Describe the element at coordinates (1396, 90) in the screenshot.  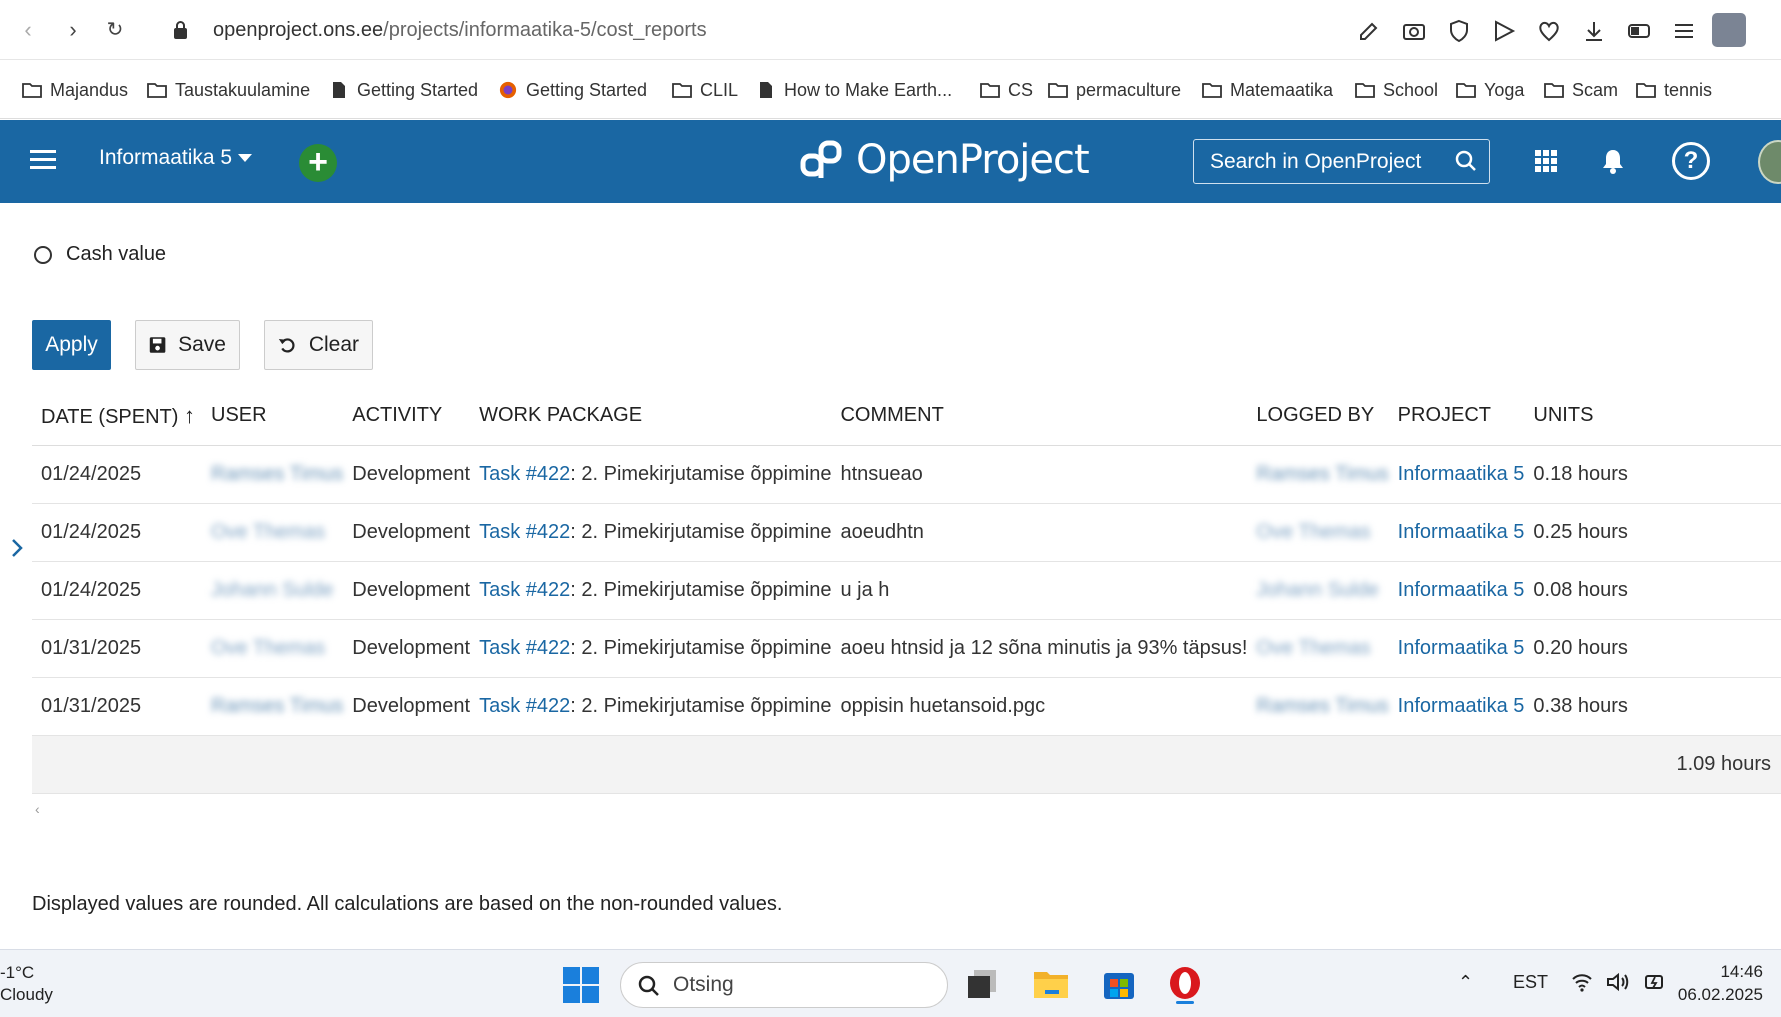
I see `bookmark-item: School` at that location.